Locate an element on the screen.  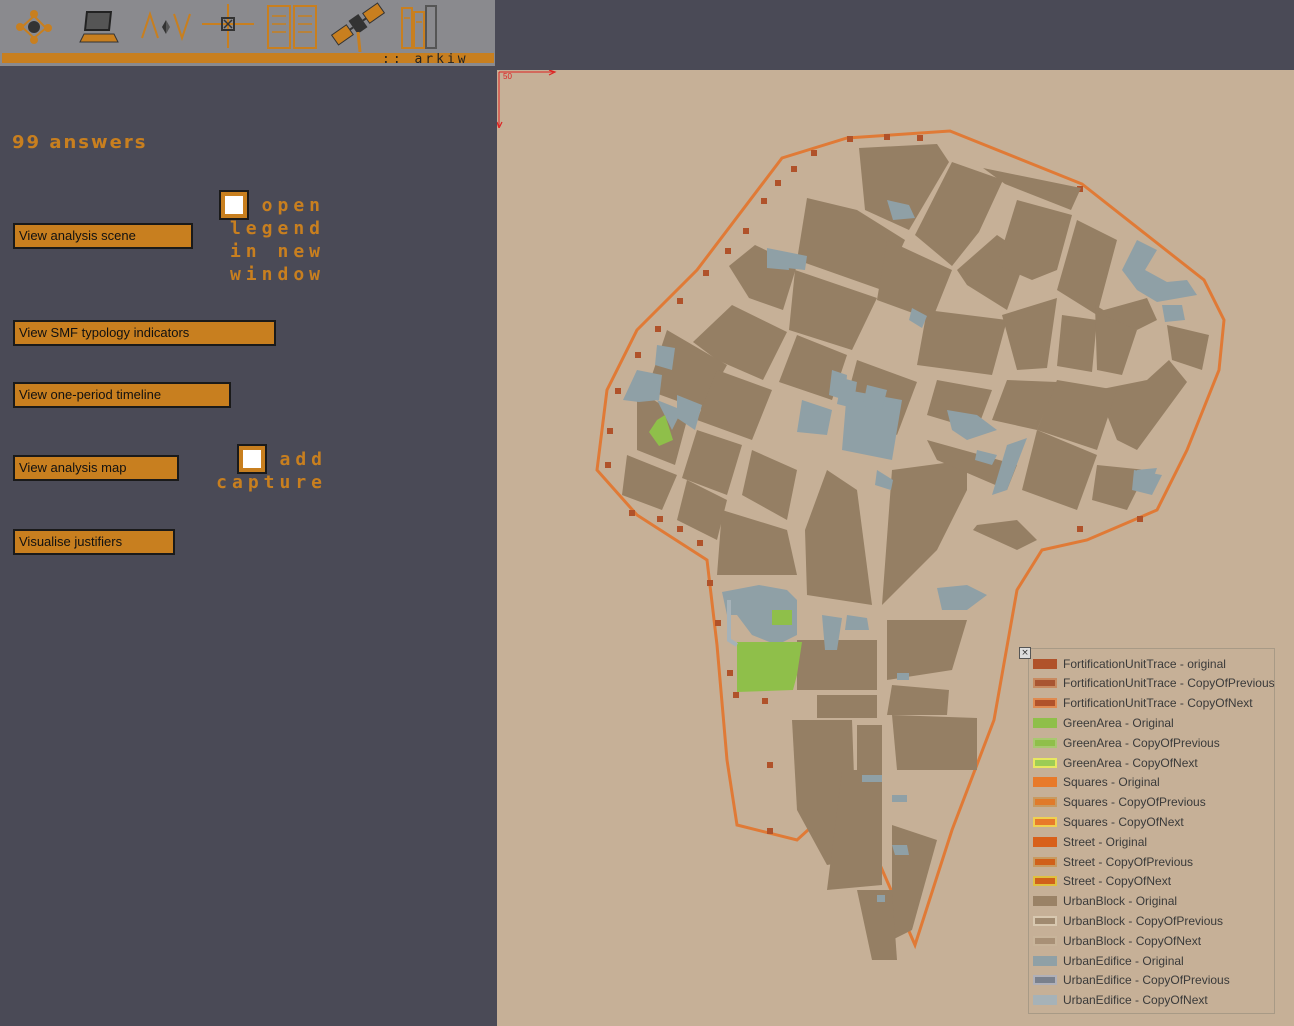
scale-label: 50 is located at coordinates (507, 76).